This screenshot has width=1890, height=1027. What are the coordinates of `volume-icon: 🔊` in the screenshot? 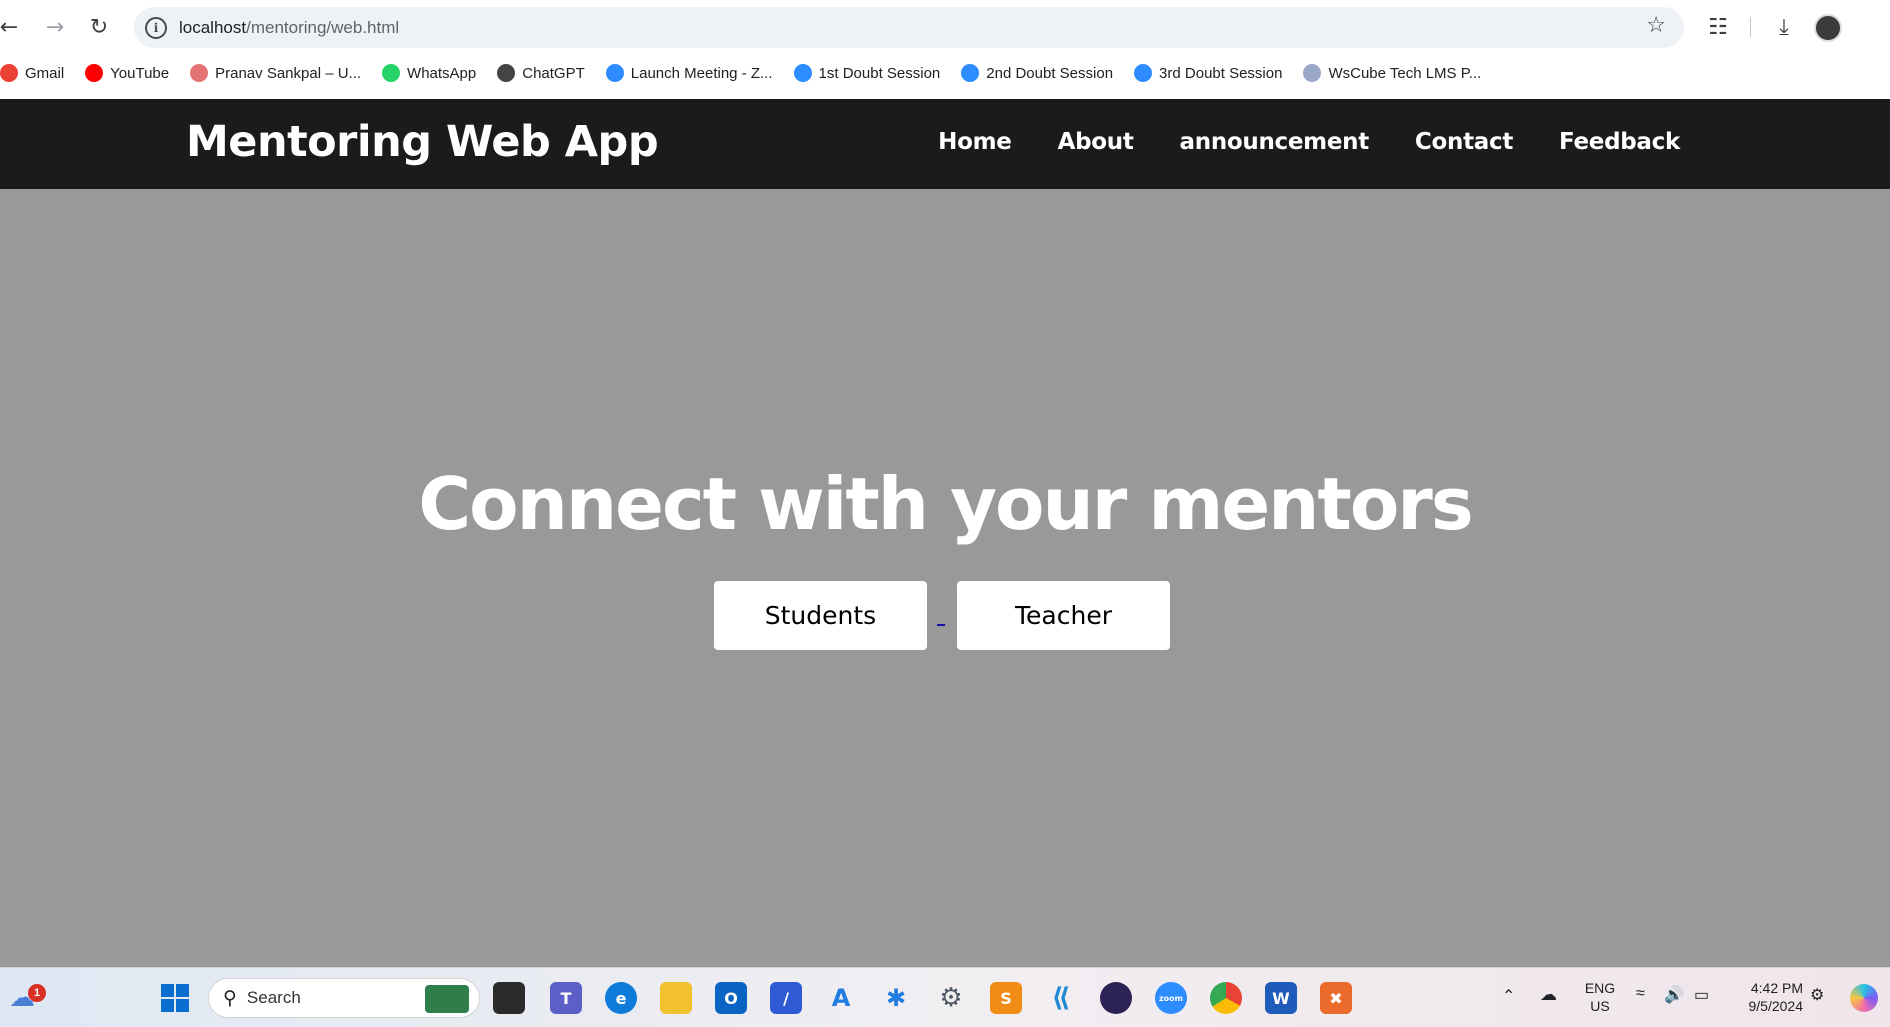 It's located at (1674, 995).